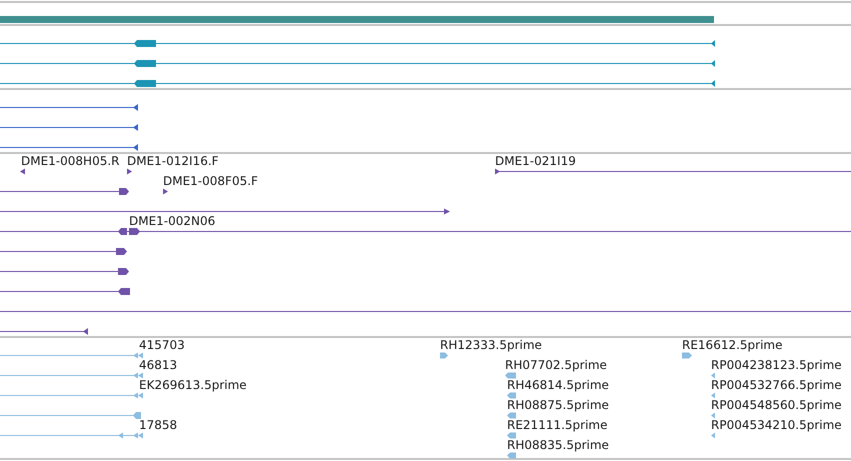 Image resolution: width=851 pixels, height=461 pixels. I want to click on feature-label: 46813, so click(158, 365).